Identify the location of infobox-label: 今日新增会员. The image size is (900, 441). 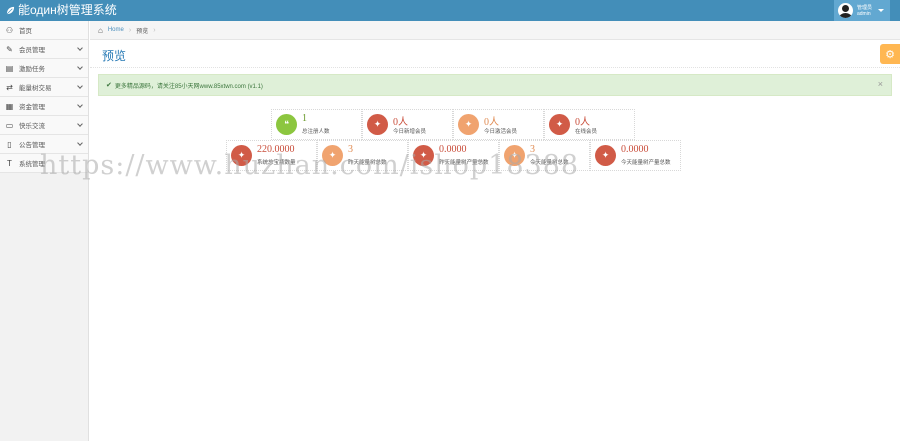
(410, 132).